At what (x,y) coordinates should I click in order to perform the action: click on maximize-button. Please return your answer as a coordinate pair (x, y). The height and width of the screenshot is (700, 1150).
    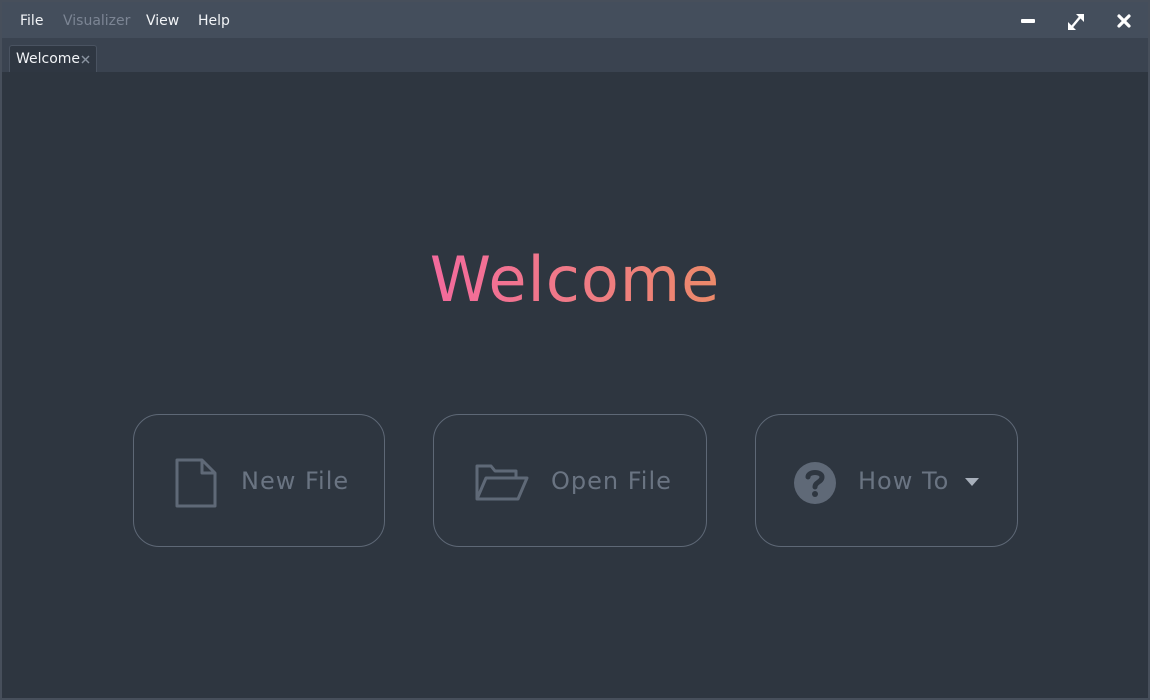
    Looking at the image, I should click on (1076, 21).